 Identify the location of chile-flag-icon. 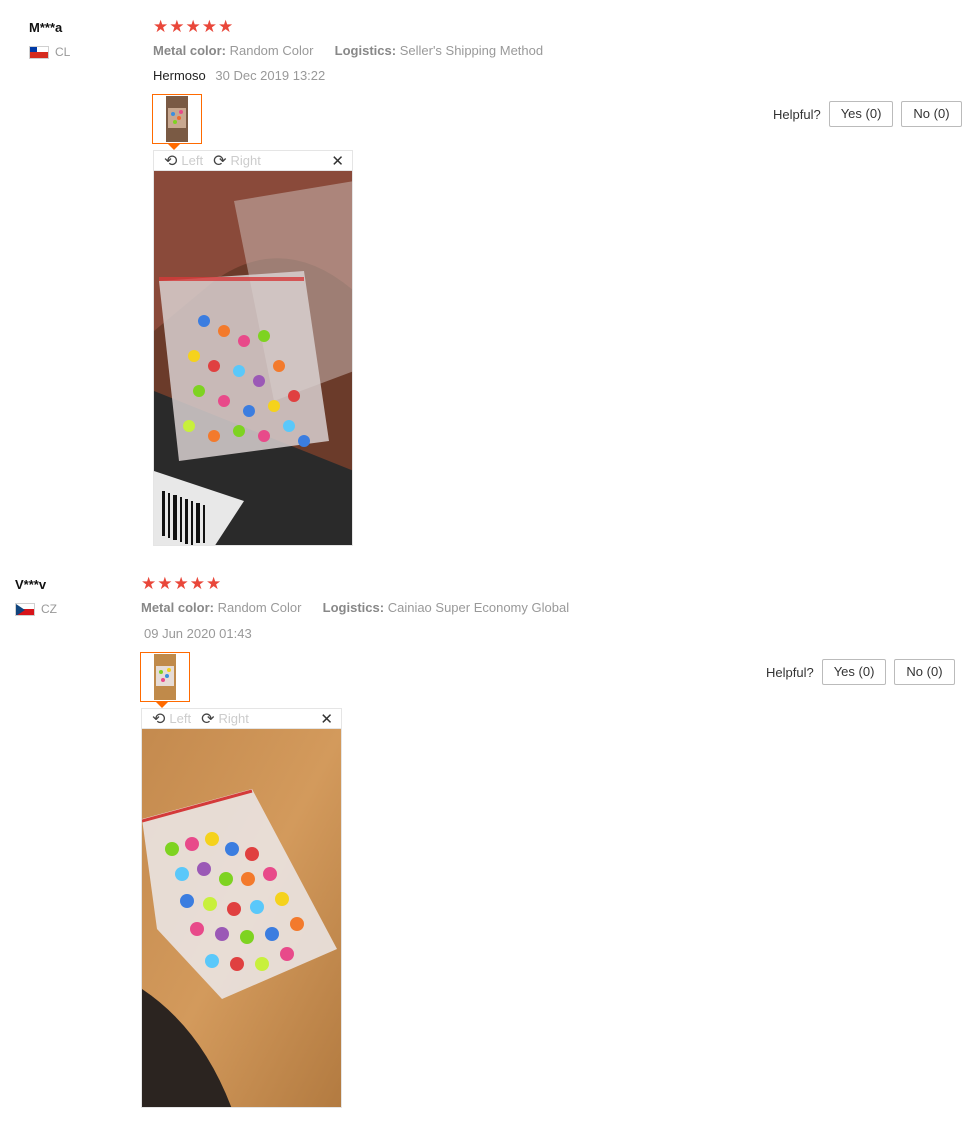
(39, 52).